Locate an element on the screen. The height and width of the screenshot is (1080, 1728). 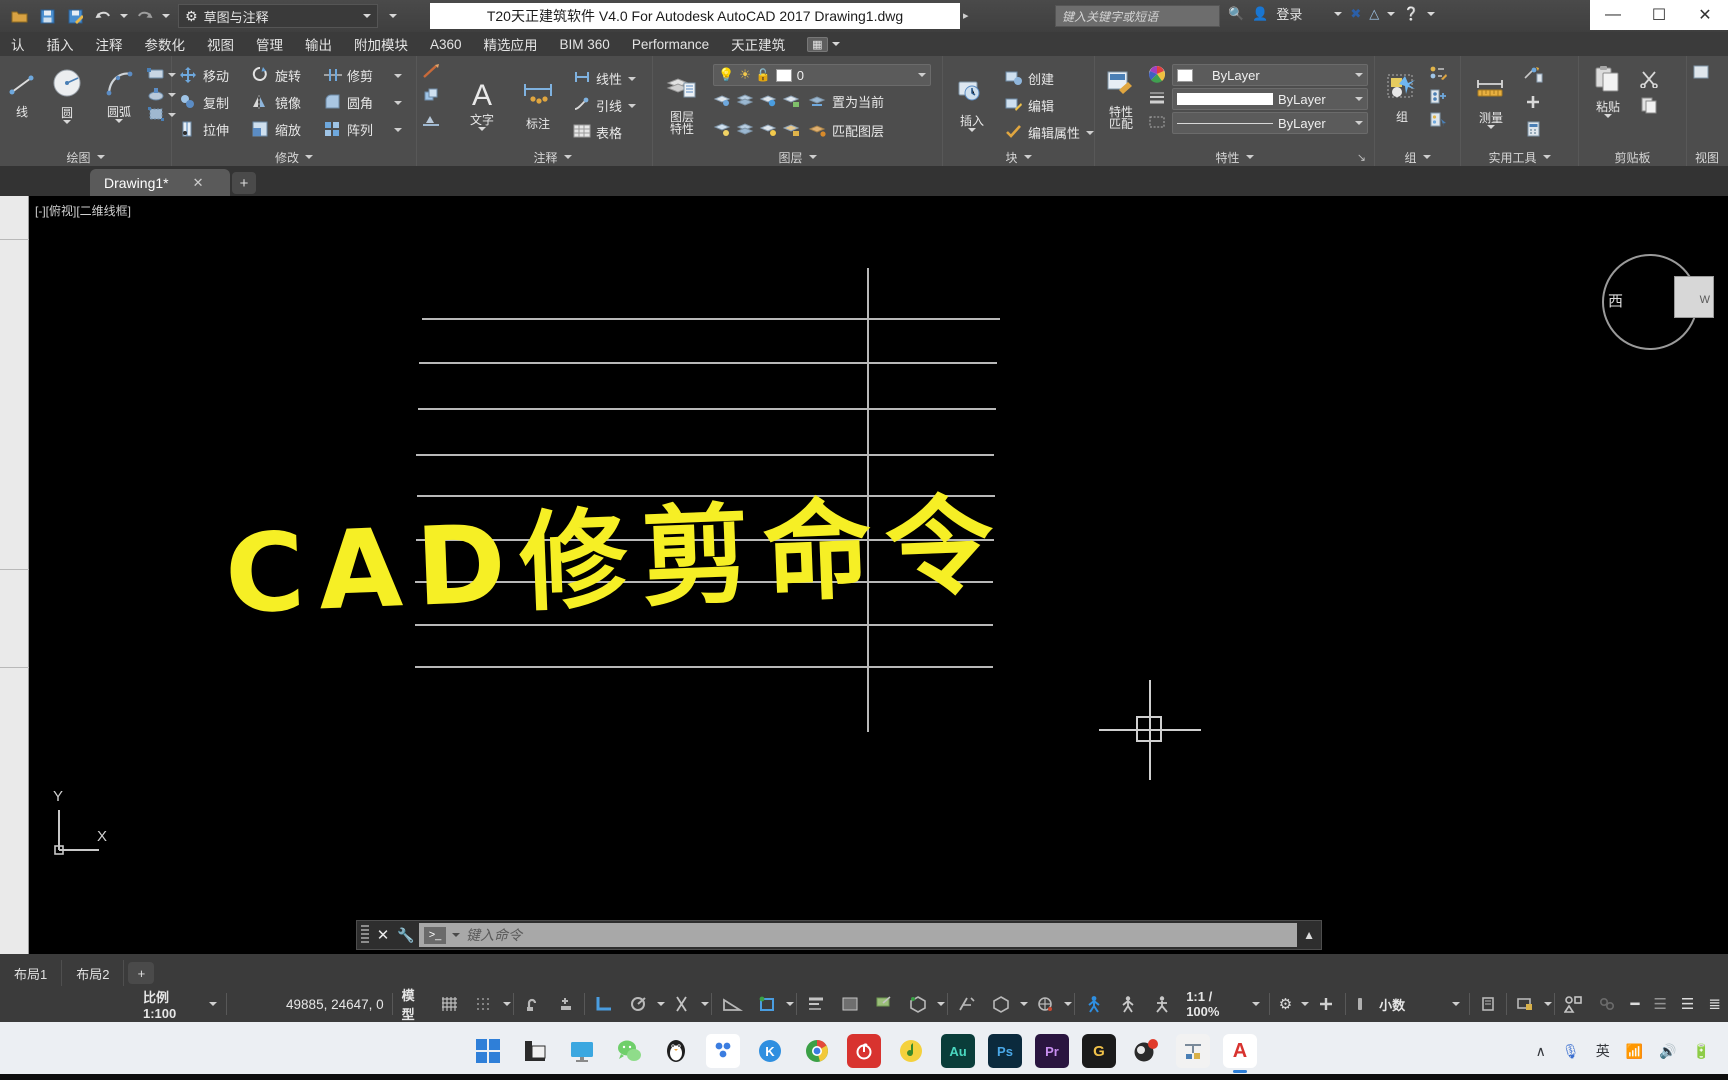
line-tool: 线 is located at coordinates (22, 94).